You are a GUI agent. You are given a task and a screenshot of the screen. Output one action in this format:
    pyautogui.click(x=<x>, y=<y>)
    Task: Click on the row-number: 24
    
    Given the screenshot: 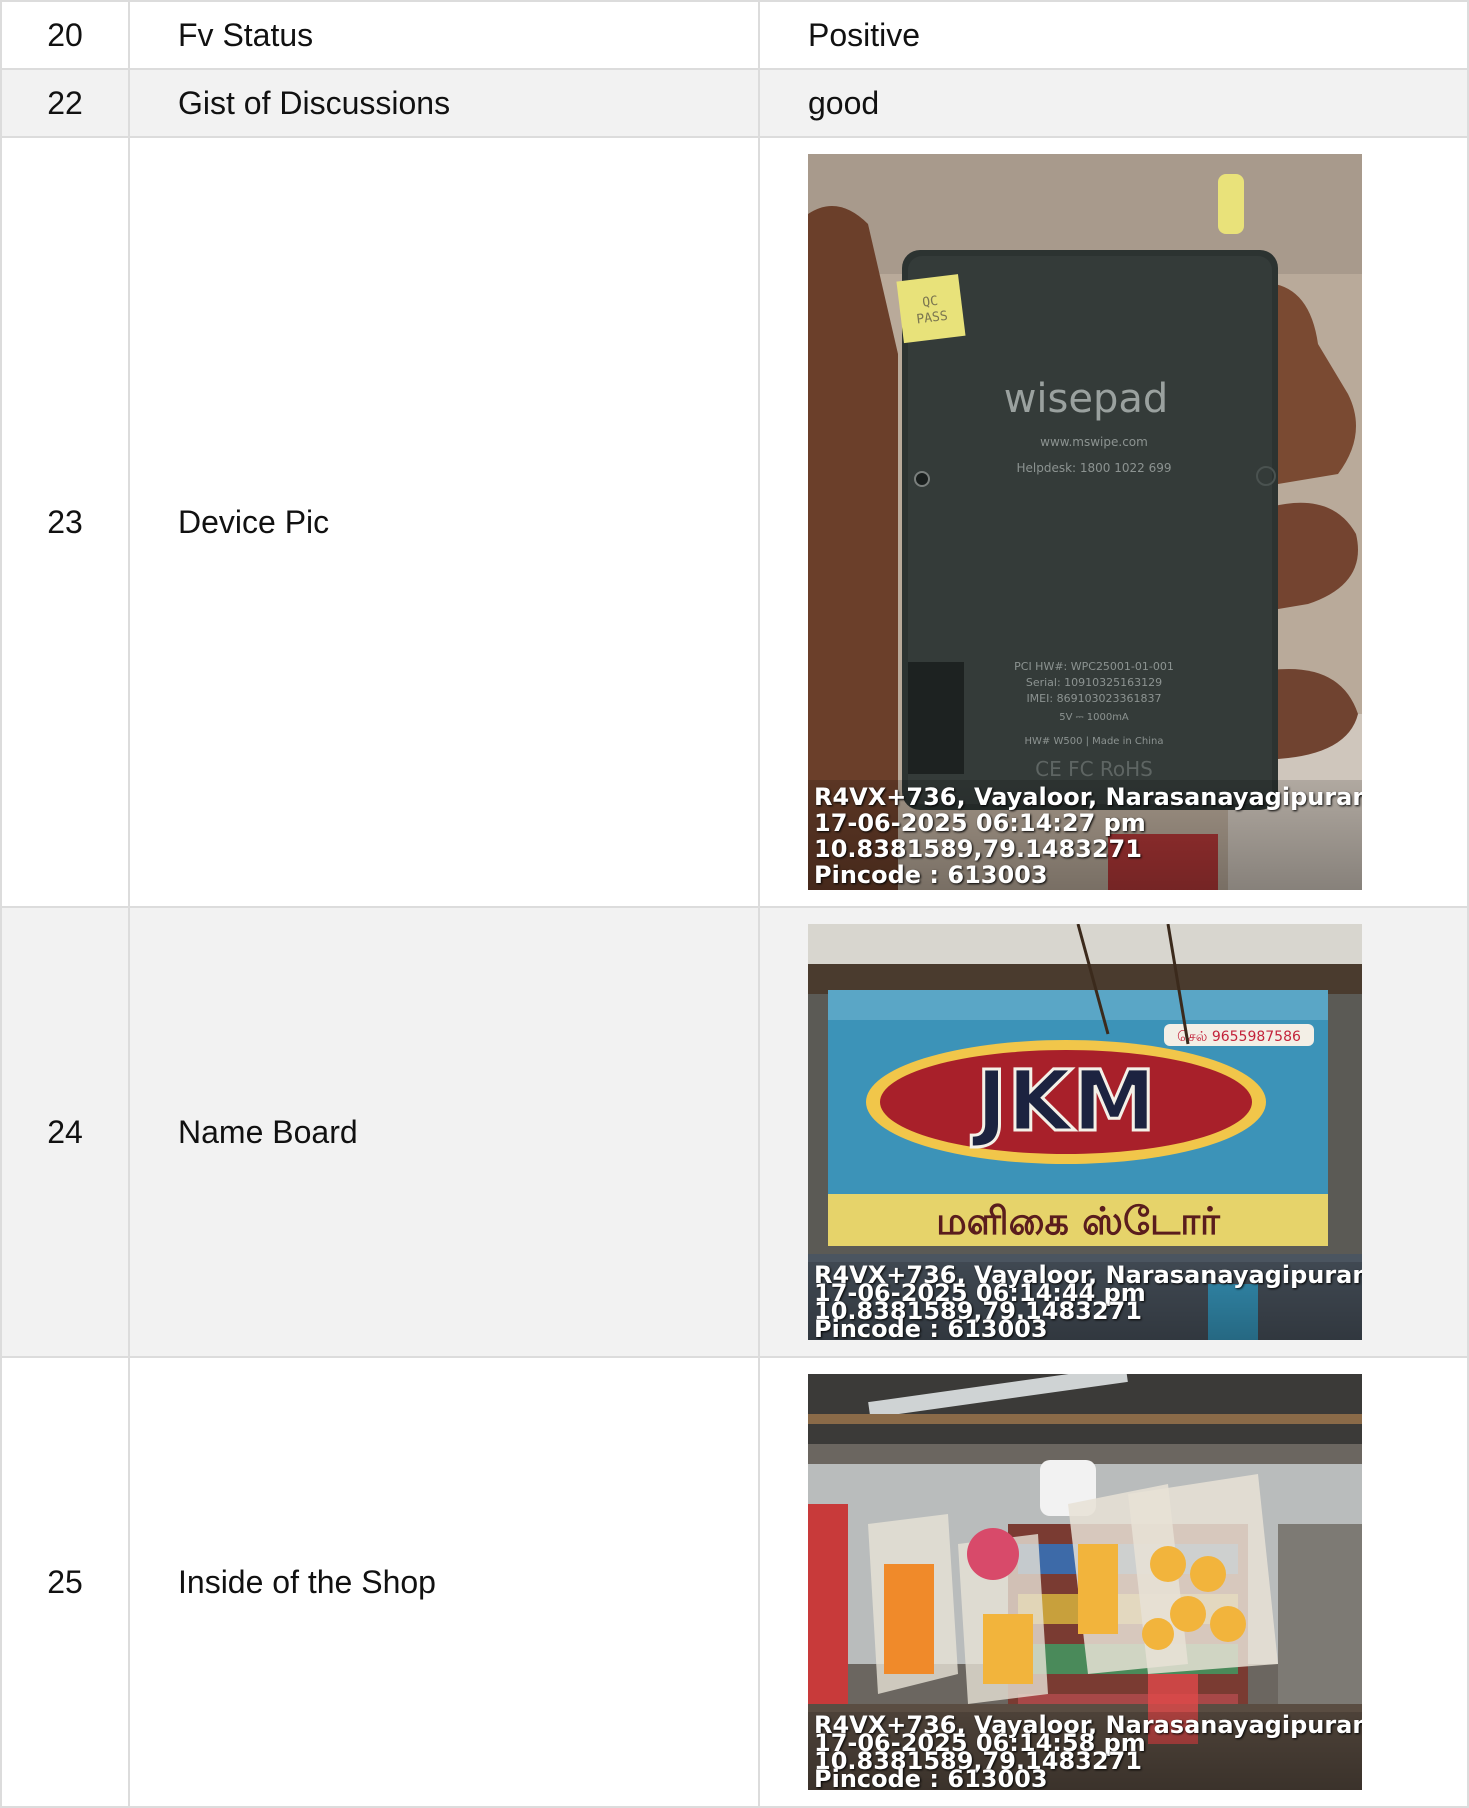 What is the action you would take?
    pyautogui.click(x=65, y=1132)
    